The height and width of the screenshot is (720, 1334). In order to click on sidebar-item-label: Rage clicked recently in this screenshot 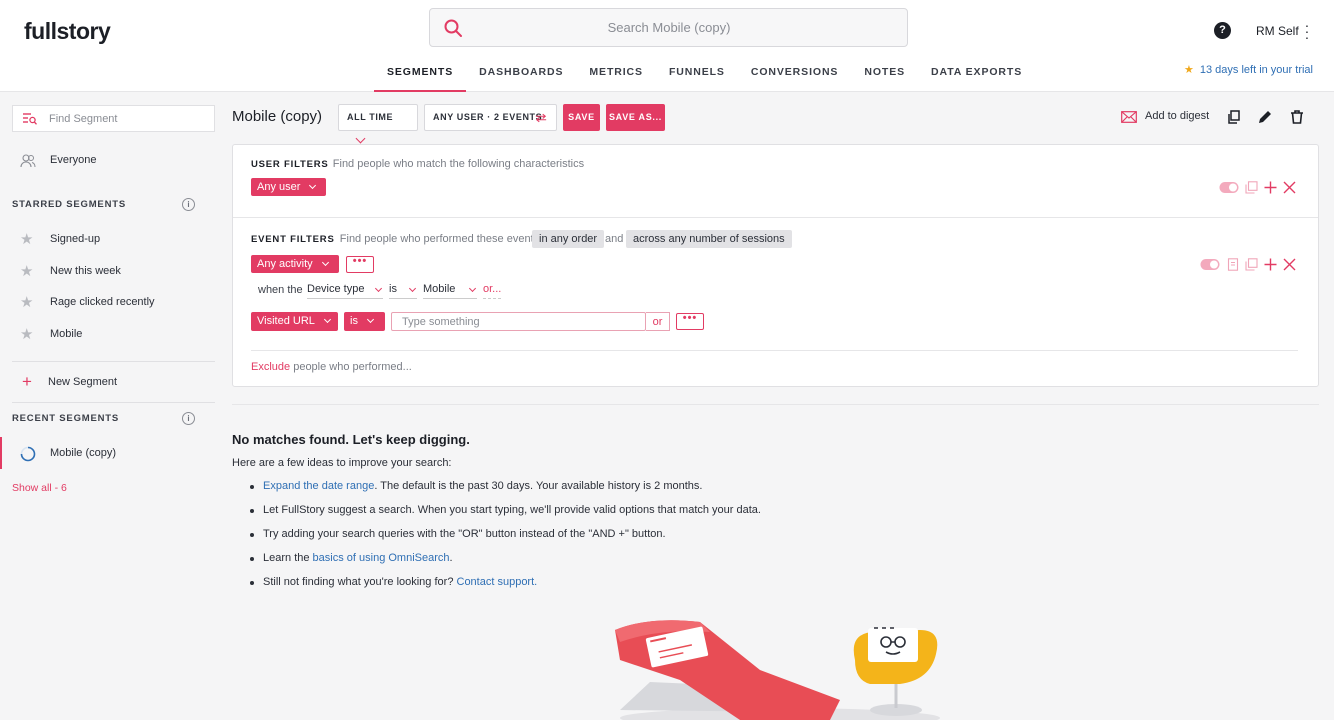, I will do `click(102, 302)`.